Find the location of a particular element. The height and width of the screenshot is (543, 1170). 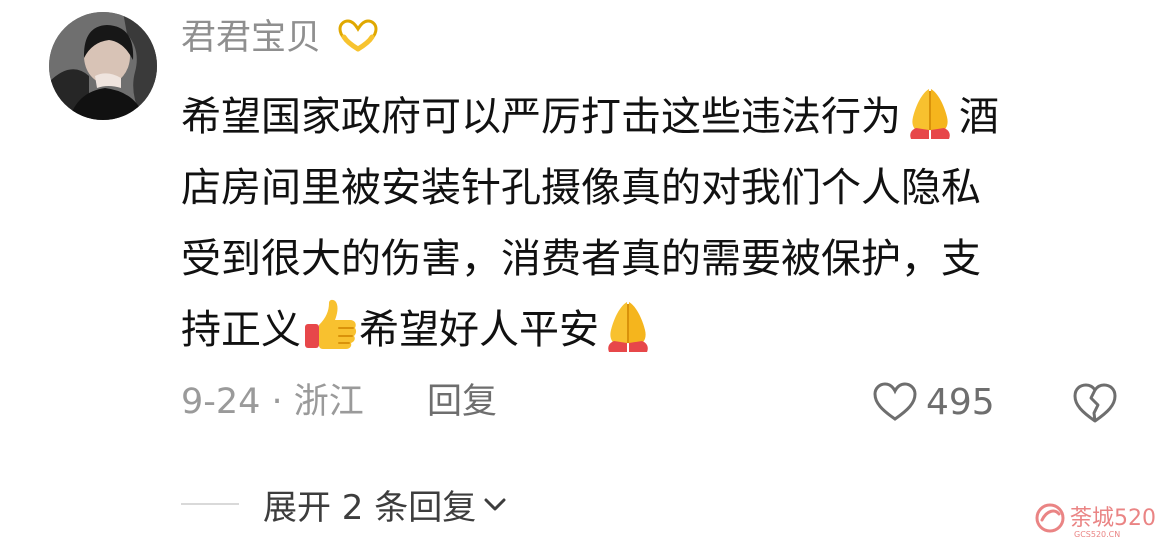

comment-meta: 9-24 · 浙江 is located at coordinates (272, 402).